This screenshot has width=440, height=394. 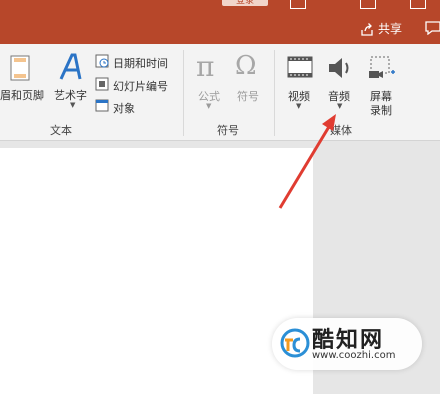 What do you see at coordinates (70, 66) in the screenshot?
I see `wordart-icon` at bounding box center [70, 66].